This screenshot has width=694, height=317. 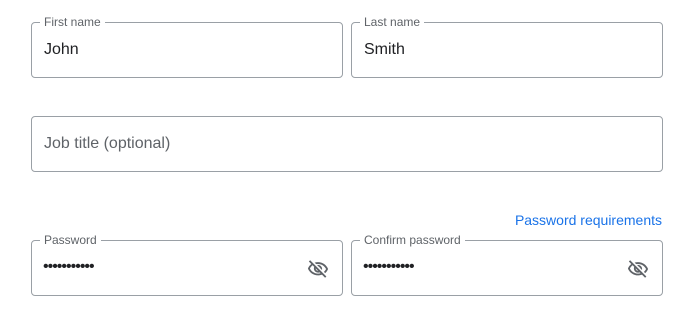 I want to click on password-field: Password •••••••••••, so click(x=187, y=264).